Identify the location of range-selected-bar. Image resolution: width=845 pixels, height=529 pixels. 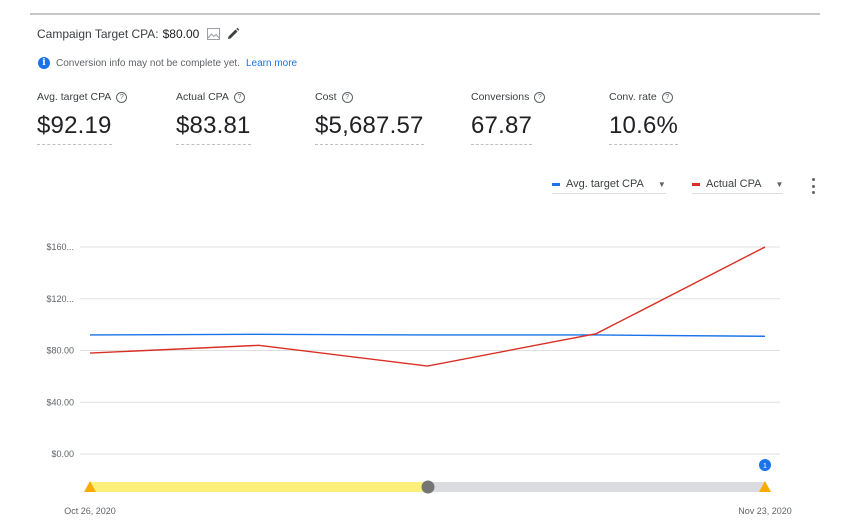
(259, 487).